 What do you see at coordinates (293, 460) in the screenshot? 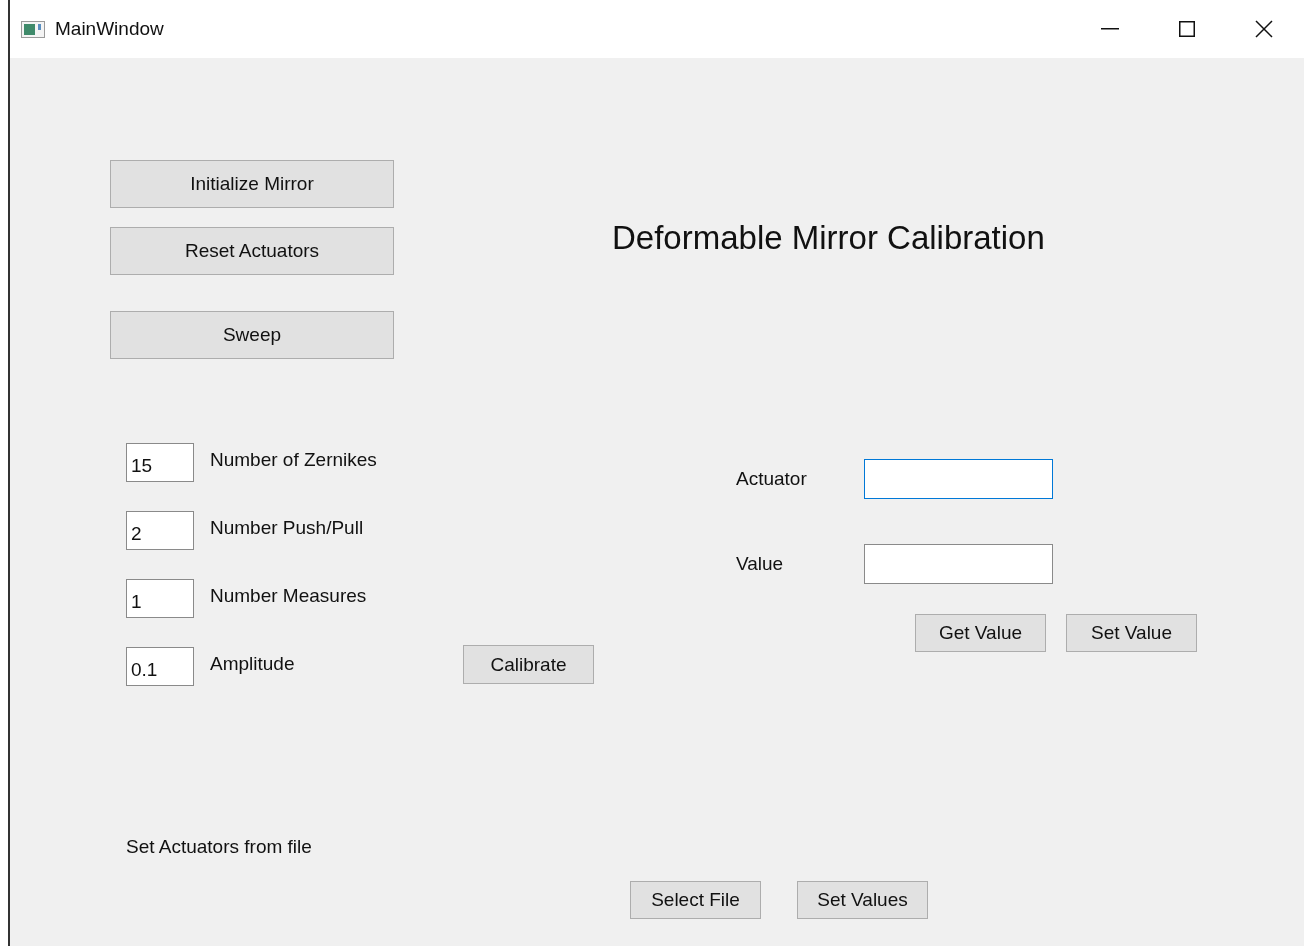
I see `field-label: Number of Zernikes` at bounding box center [293, 460].